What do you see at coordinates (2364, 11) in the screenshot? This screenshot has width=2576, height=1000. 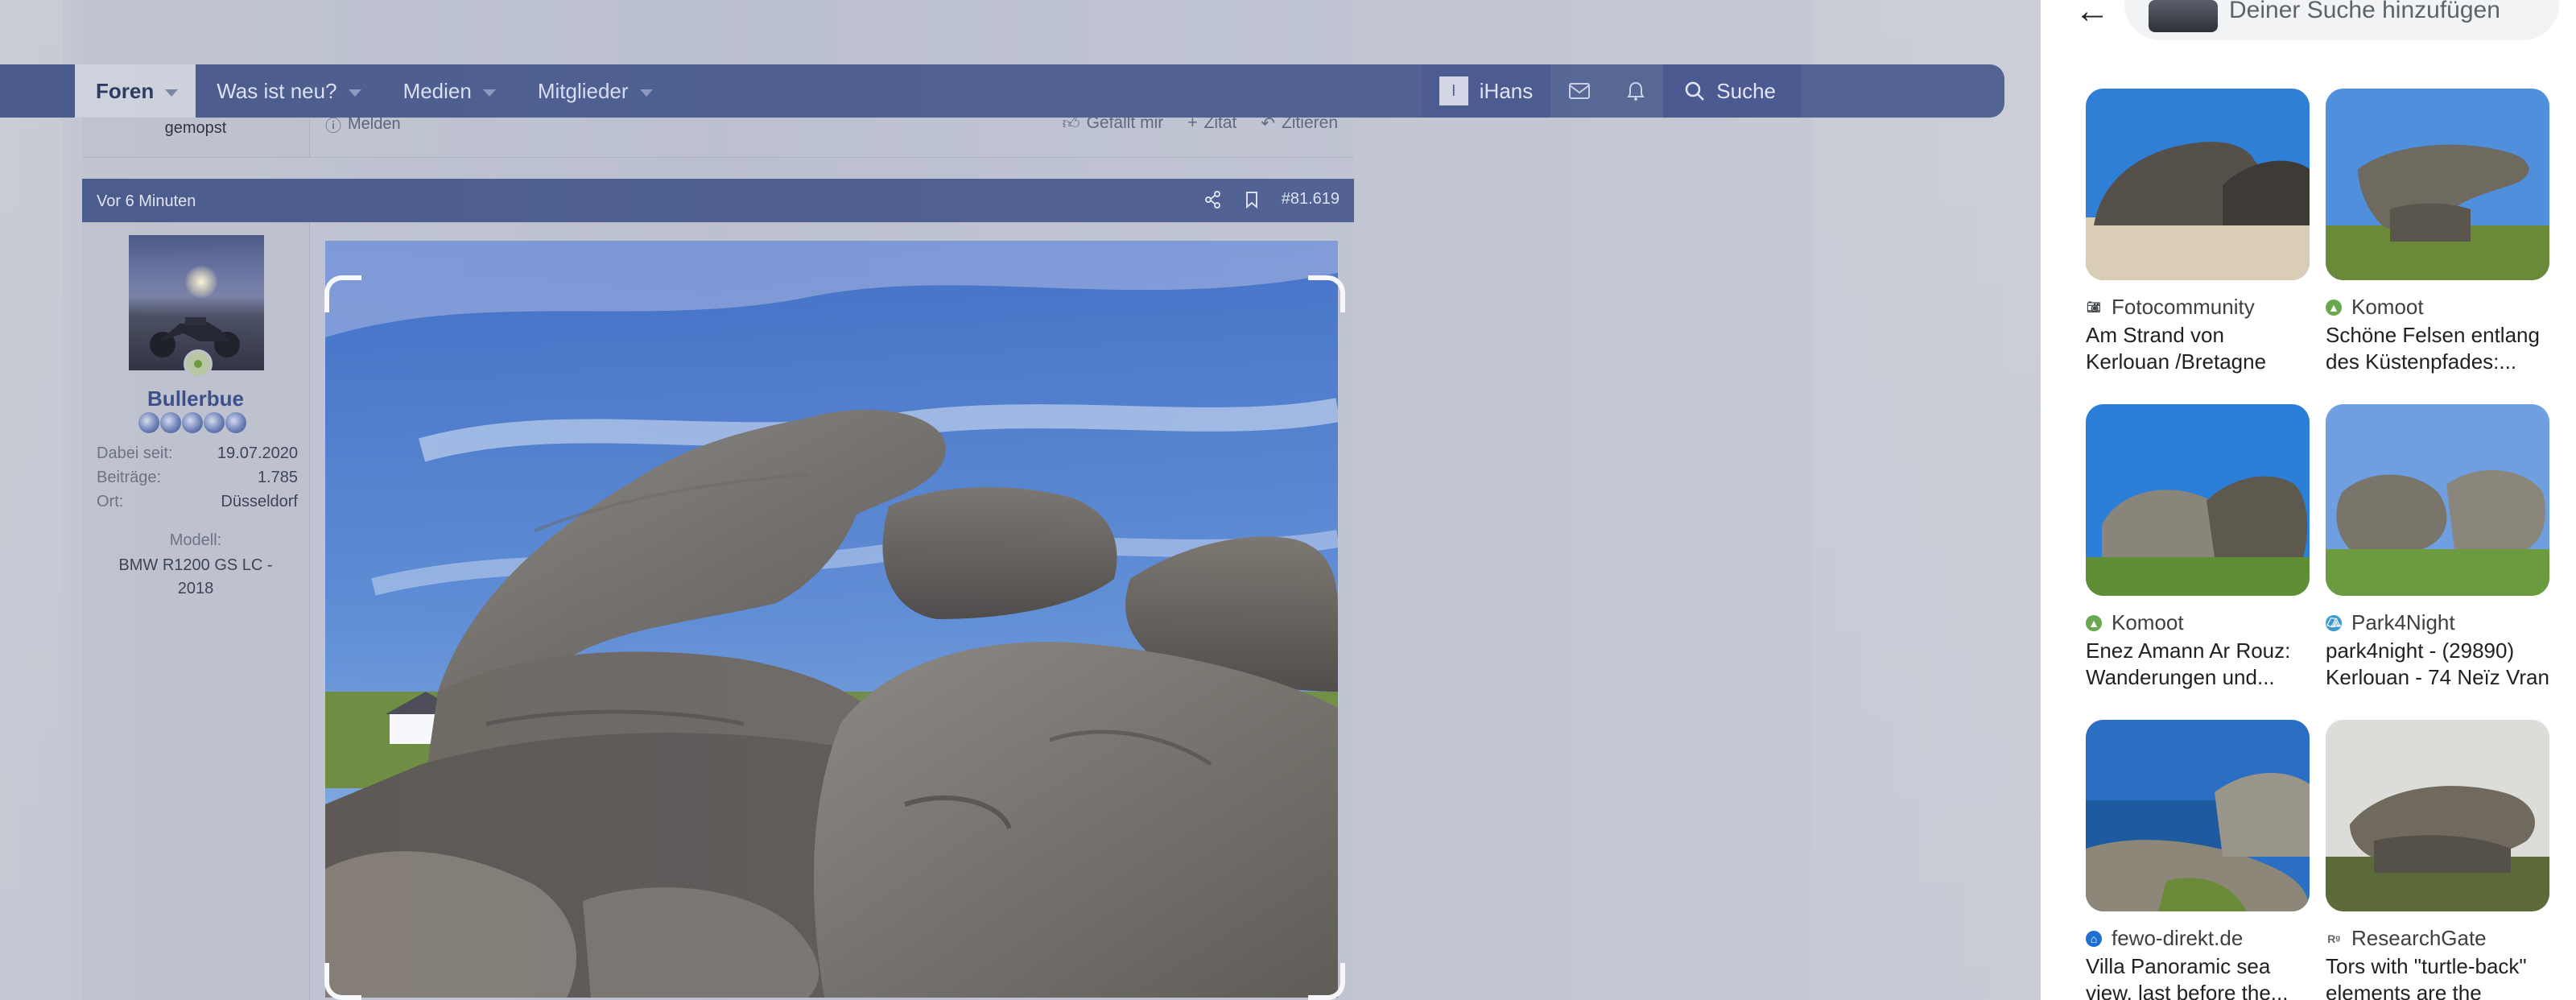 I see `lens-search-placeholder: Deiner Suche hinzufügen` at bounding box center [2364, 11].